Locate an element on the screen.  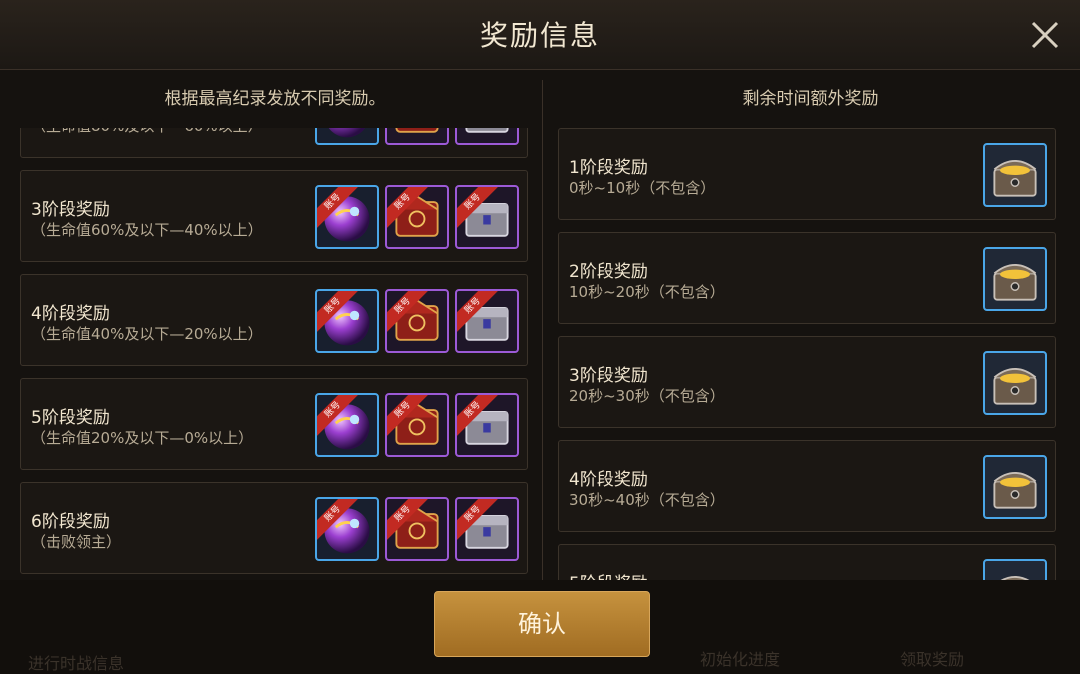
close-button is located at coordinates (1045, 35).